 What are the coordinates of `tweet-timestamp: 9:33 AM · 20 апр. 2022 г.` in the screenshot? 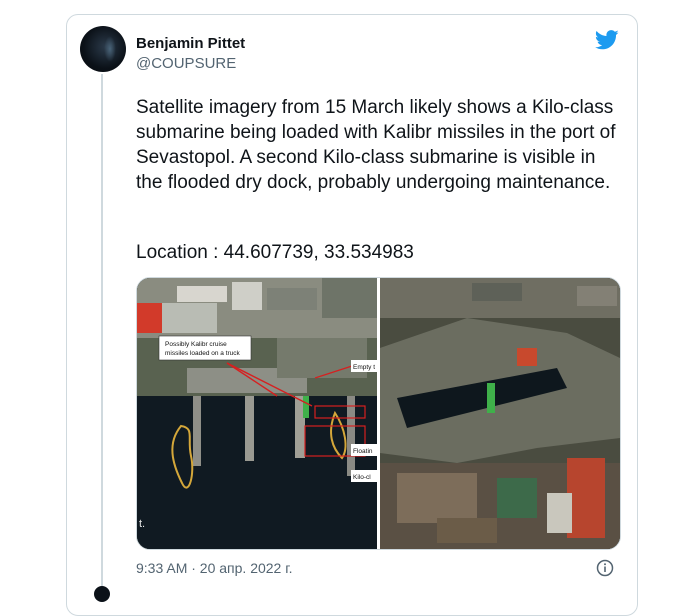 It's located at (214, 568).